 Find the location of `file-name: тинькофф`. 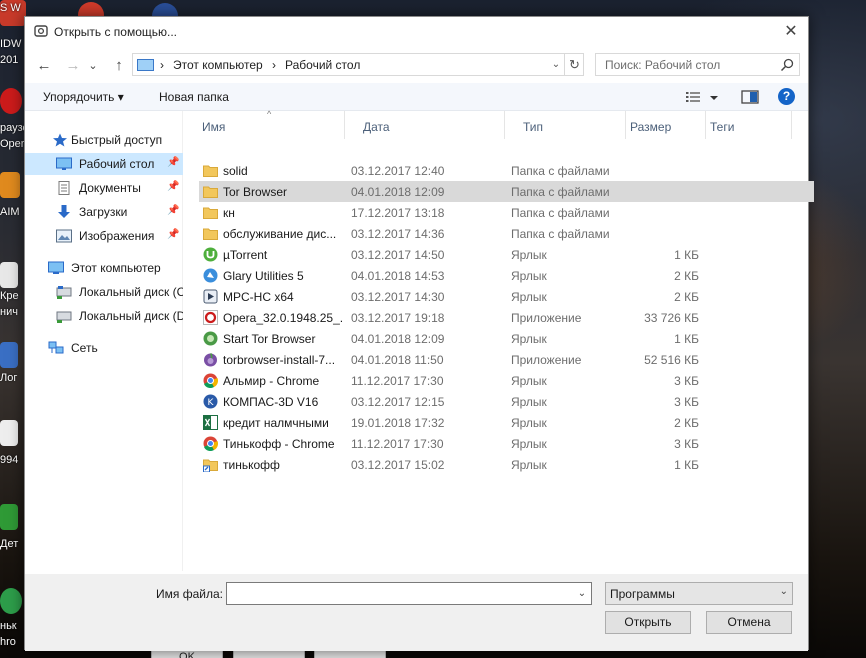

file-name: тинькофф is located at coordinates (251, 465).